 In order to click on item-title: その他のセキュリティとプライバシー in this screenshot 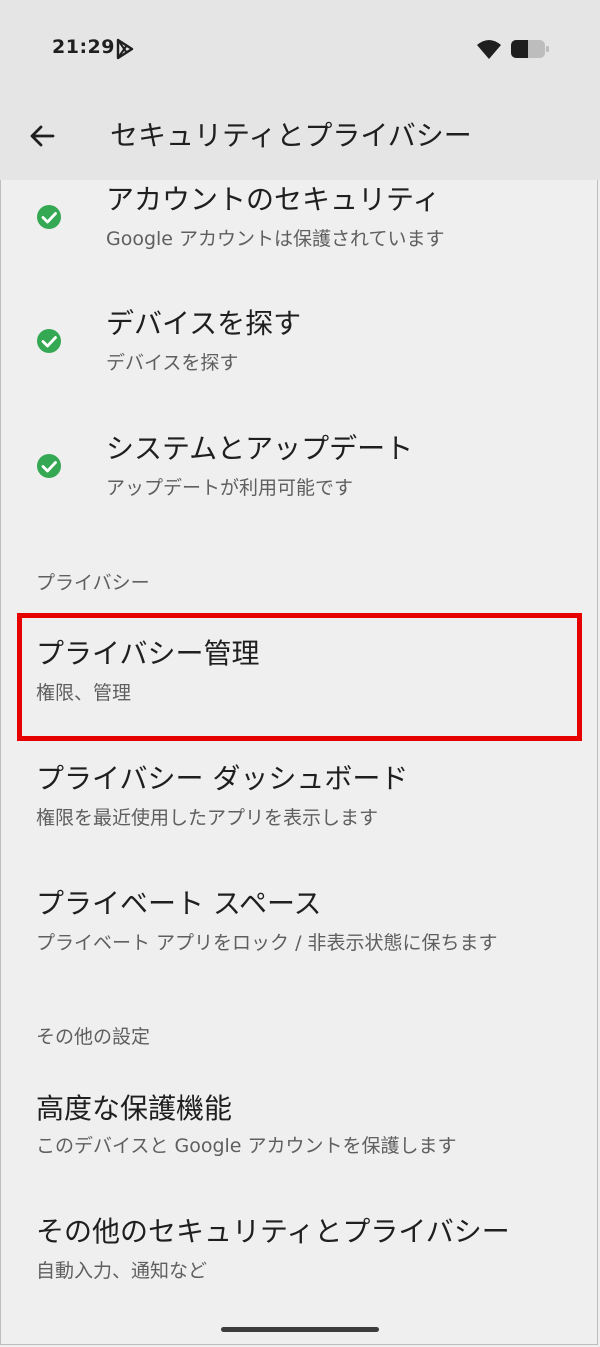, I will do `click(273, 1231)`.